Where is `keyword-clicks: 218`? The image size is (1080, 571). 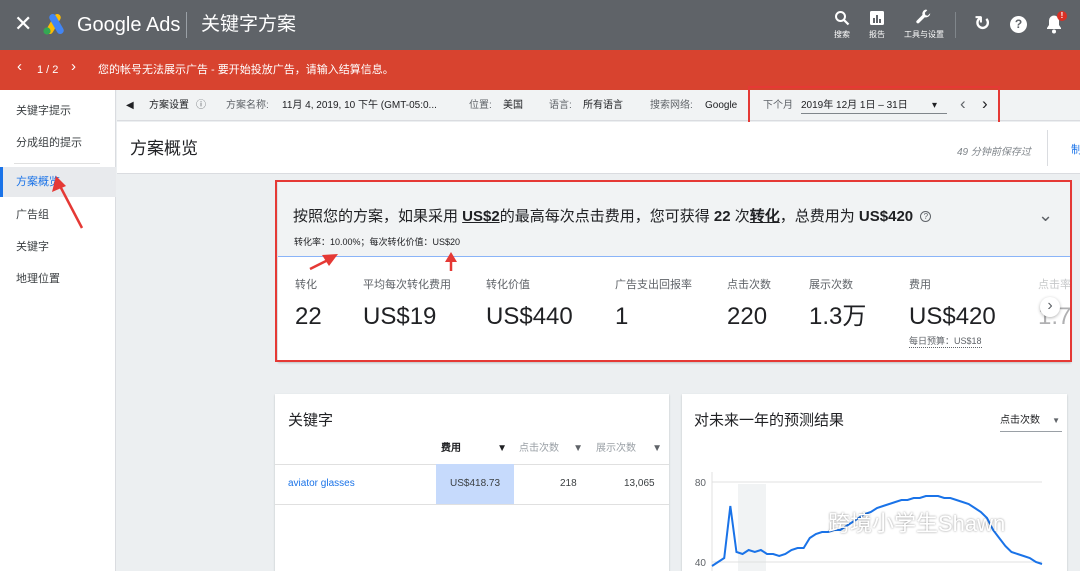
keyword-clicks: 218 is located at coordinates (568, 483).